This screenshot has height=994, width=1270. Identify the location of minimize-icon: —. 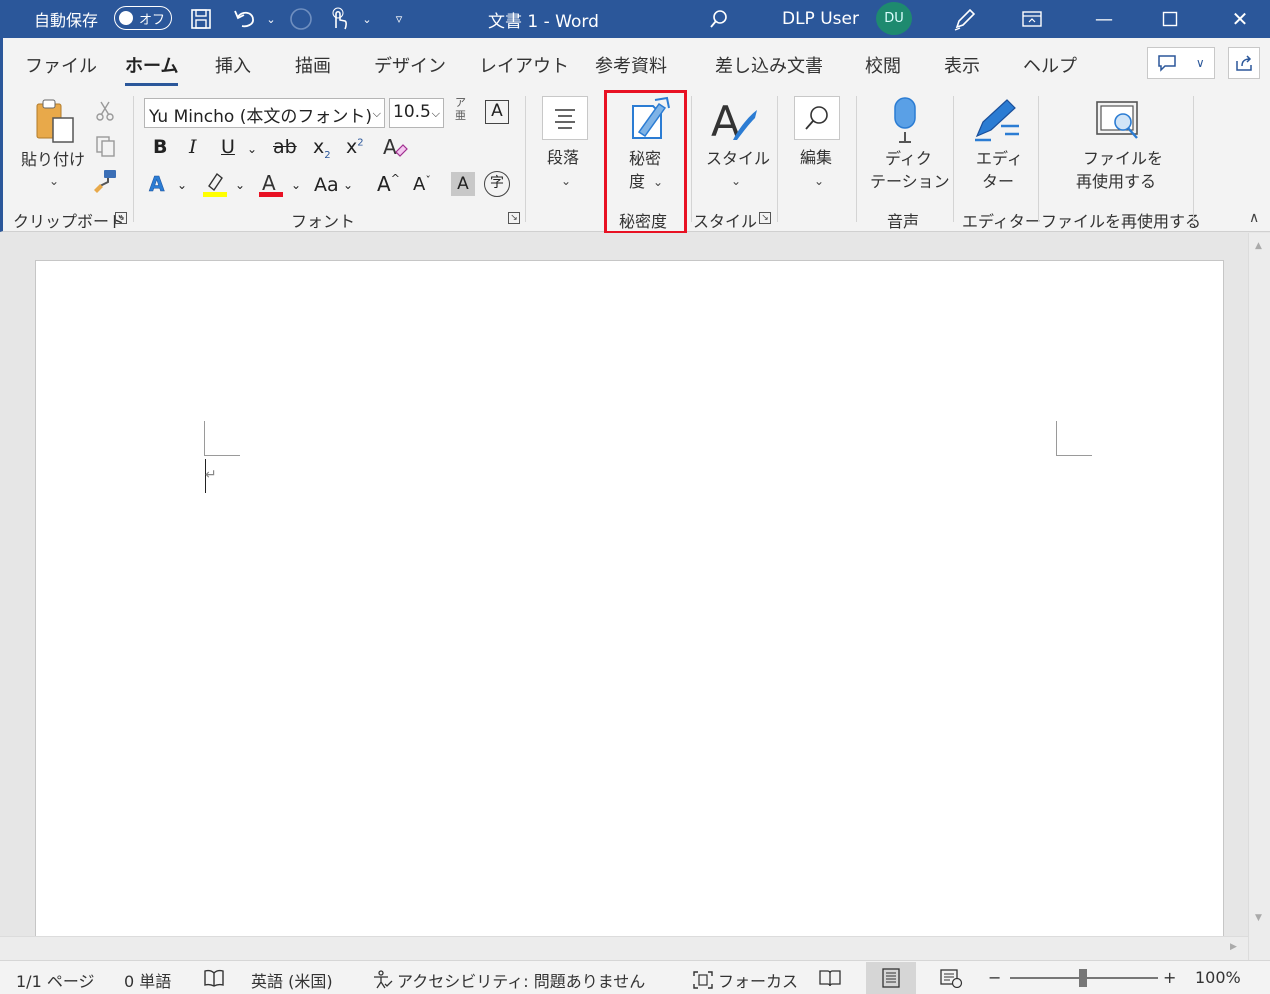
(1104, 19).